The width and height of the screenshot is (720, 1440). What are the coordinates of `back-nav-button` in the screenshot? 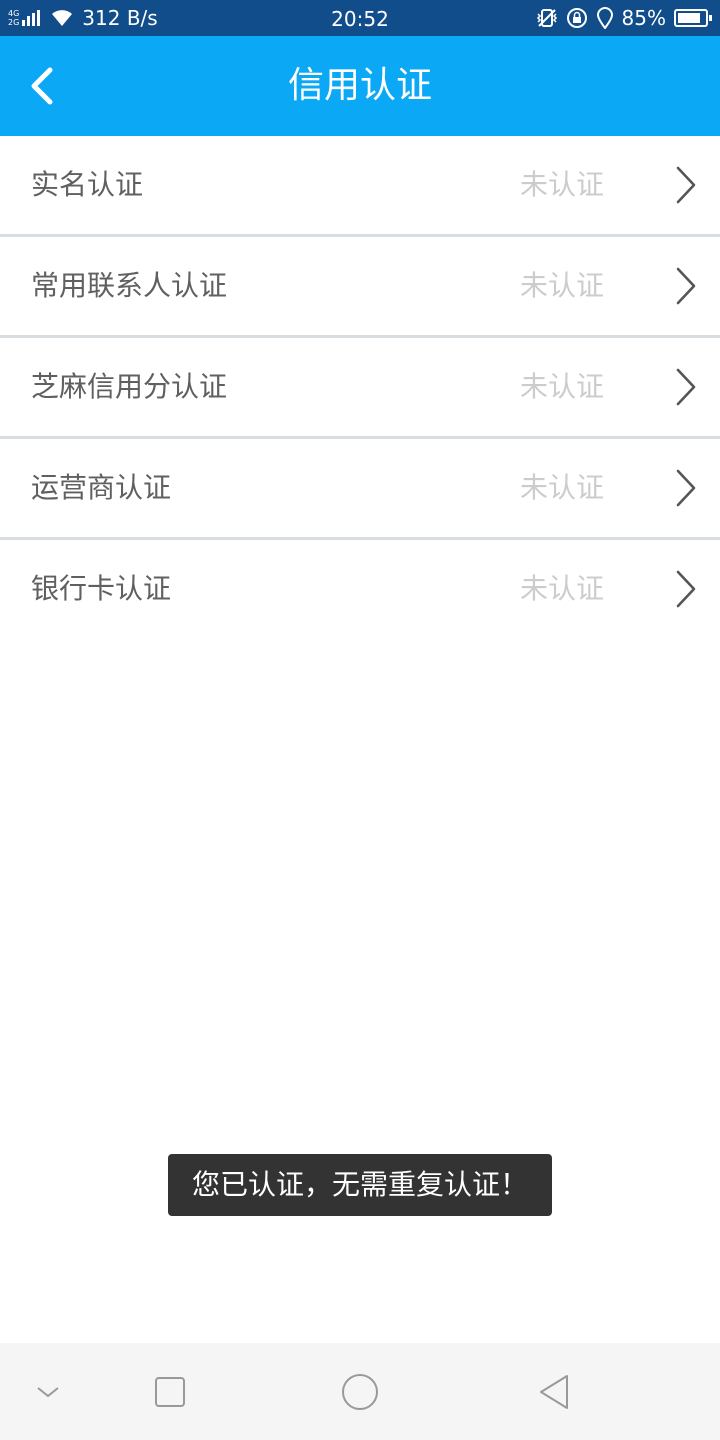 It's located at (554, 1391).